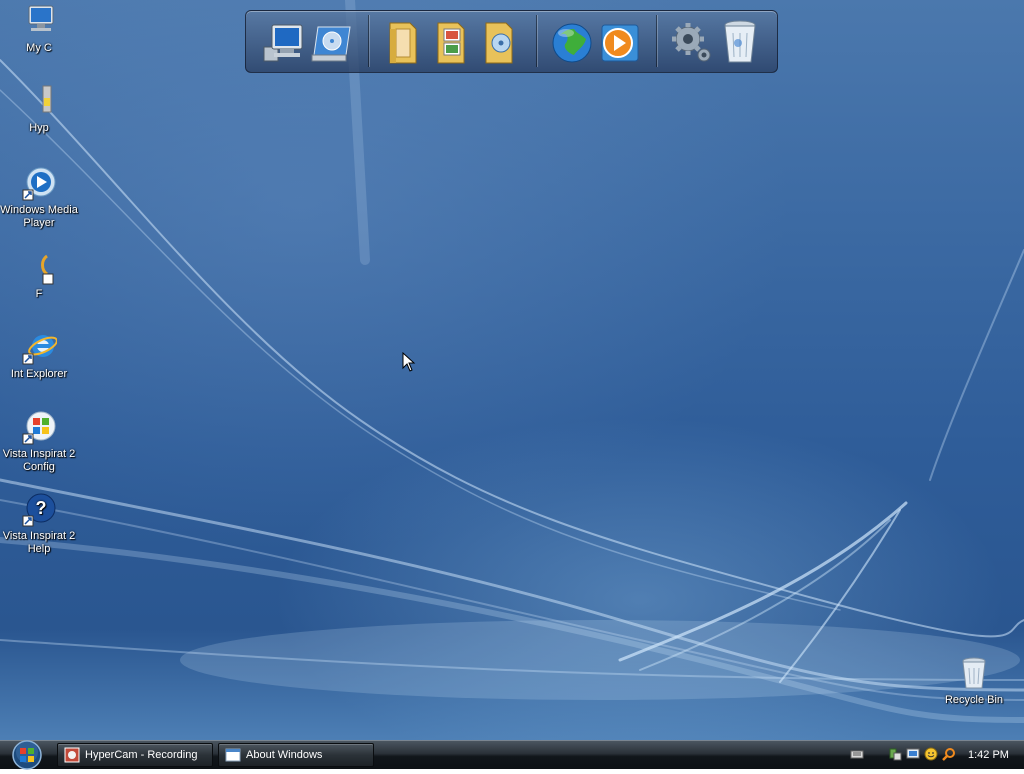 The width and height of the screenshot is (1024, 774). What do you see at coordinates (39, 428) in the screenshot?
I see `windows-logo-icon` at bounding box center [39, 428].